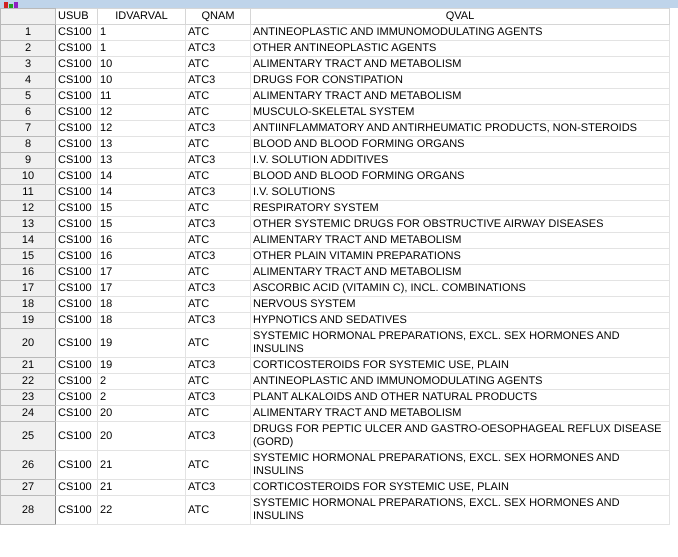 Image resolution: width=678 pixels, height=557 pixels. I want to click on table-cell: RESPIRATORY SYSTEM, so click(460, 208).